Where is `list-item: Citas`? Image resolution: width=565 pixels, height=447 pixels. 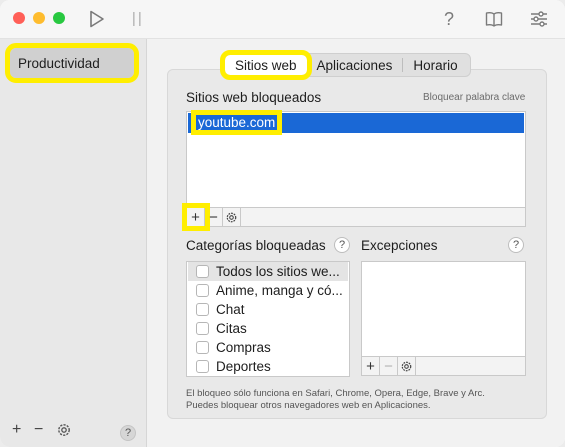 list-item: Citas is located at coordinates (268, 328).